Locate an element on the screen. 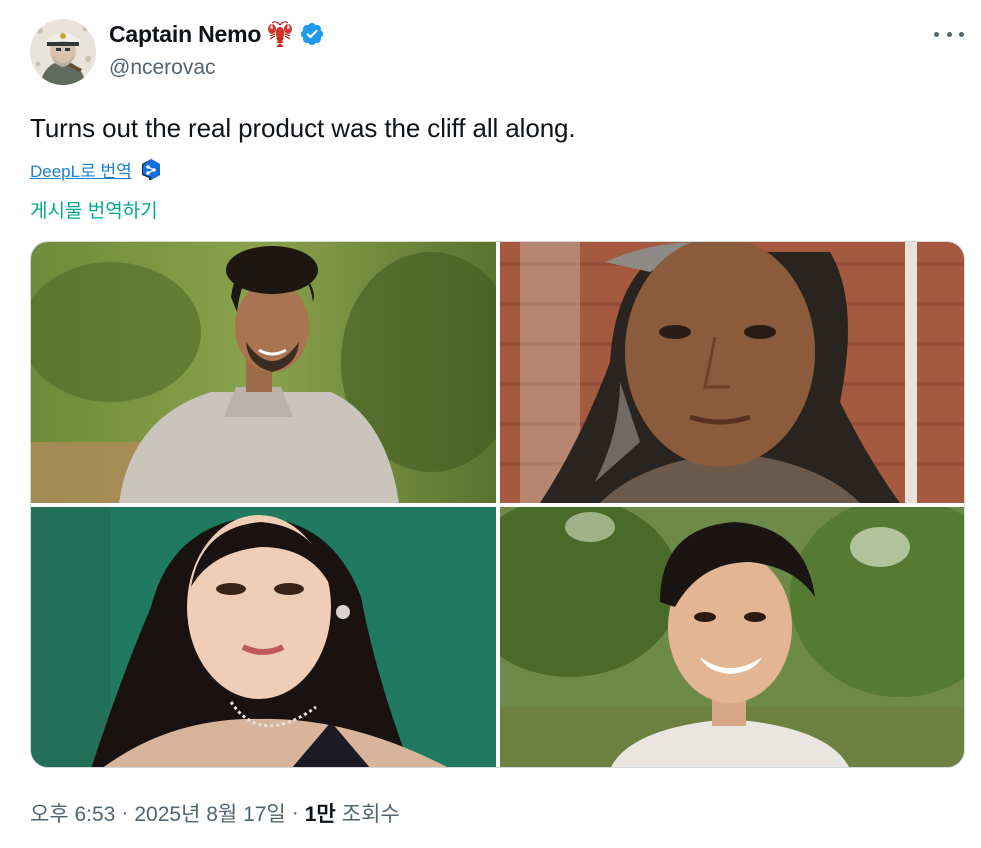  author-name-row: Captain Nemo is located at coordinates (217, 34).